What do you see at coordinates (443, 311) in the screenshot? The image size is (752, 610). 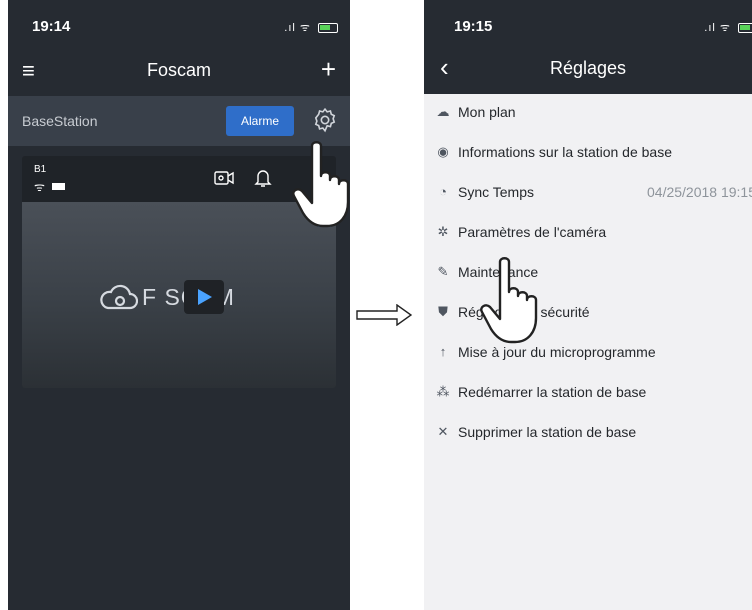 I see `shield-icon: ⛊` at bounding box center [443, 311].